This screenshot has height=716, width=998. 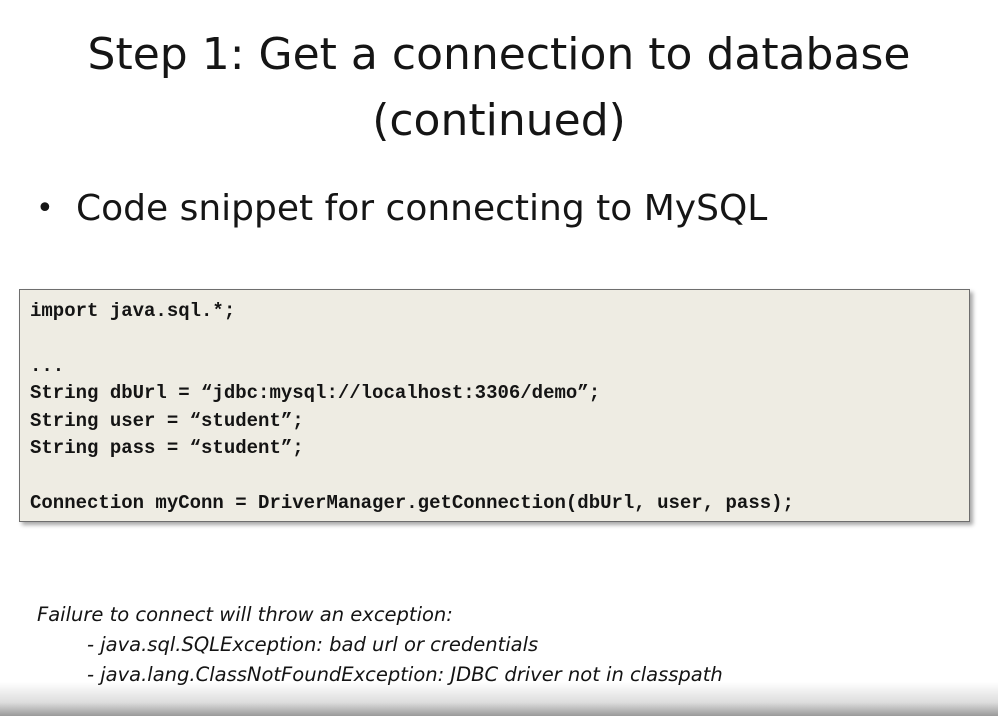 What do you see at coordinates (499, 54) in the screenshot?
I see `slide-title-line-1: Step 1: Get a connection to database` at bounding box center [499, 54].